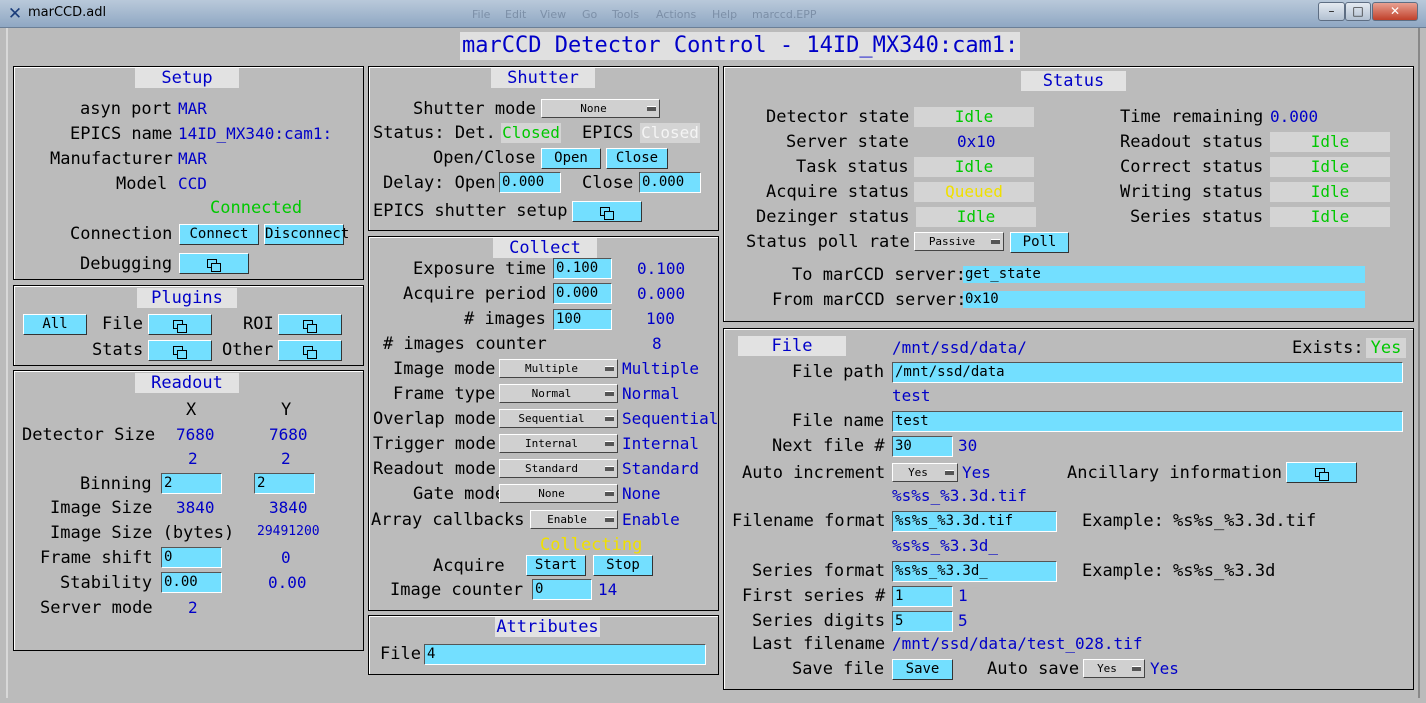 This screenshot has height=703, width=1426. Describe the element at coordinates (1107, 668) in the screenshot. I see `auto-save-value: Yes` at that location.